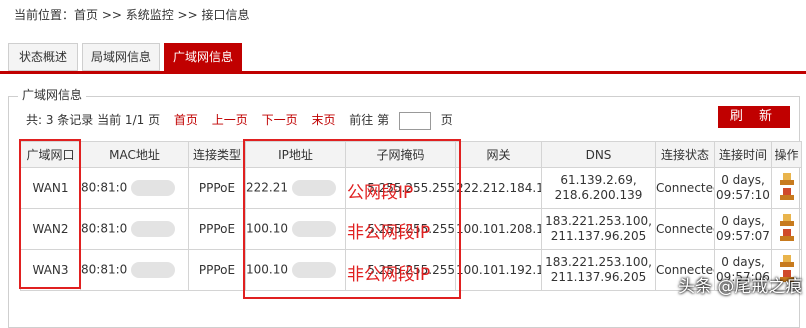 The height and width of the screenshot is (328, 806). Describe the element at coordinates (369, 120) in the screenshot. I see `goto-prefix: 前往 第` at that location.